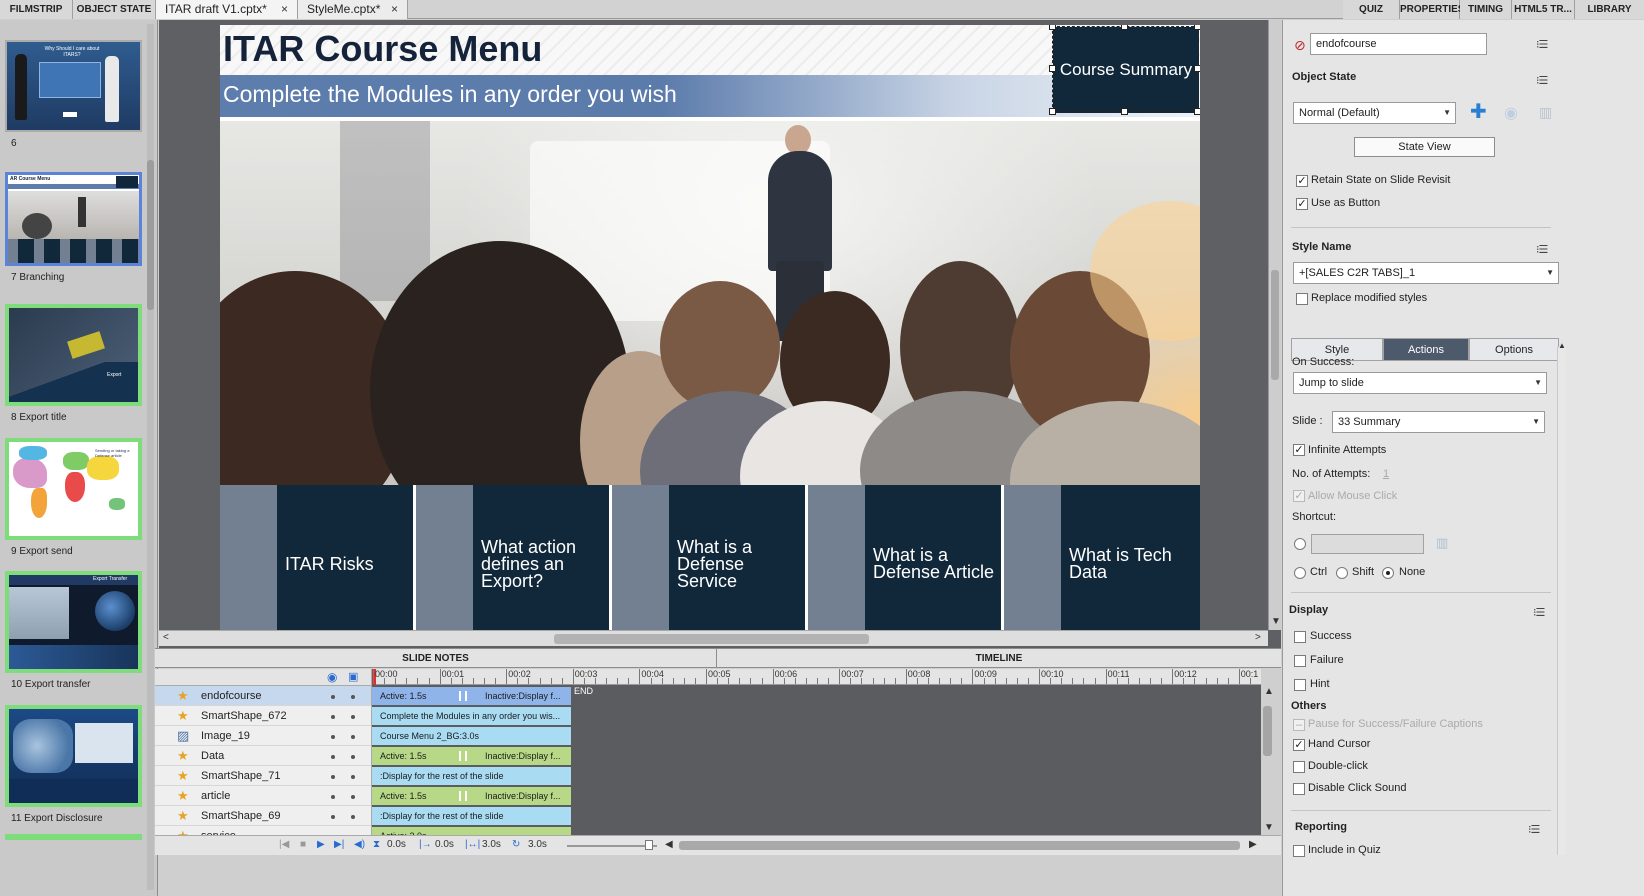  What do you see at coordinates (1299, 450) in the screenshot?
I see `infinite-attempts-checkbox: ✓` at bounding box center [1299, 450].